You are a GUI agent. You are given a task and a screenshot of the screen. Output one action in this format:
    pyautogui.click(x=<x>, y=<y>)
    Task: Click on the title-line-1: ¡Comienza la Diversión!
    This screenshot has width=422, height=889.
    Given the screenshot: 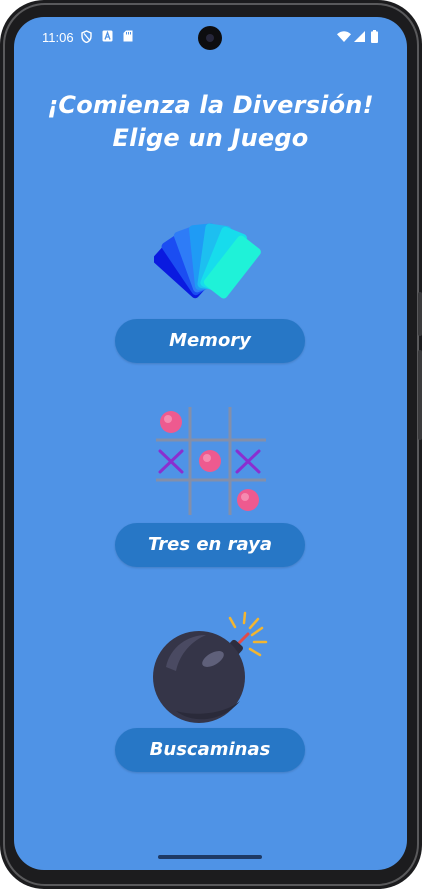 What is the action you would take?
    pyautogui.click(x=210, y=105)
    